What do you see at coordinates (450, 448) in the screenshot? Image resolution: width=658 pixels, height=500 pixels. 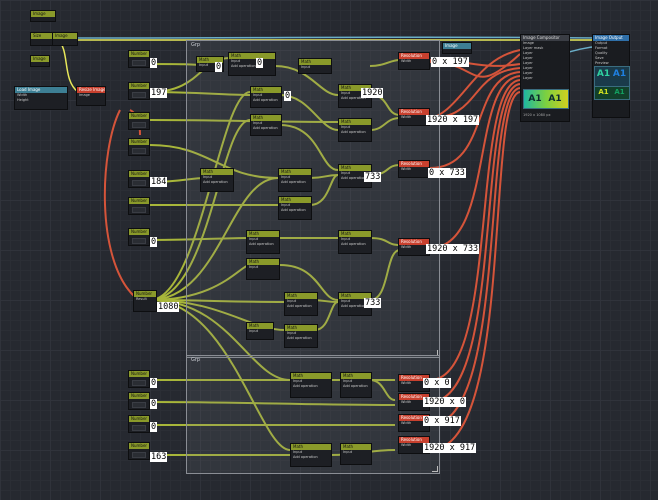 I see `resolution-label: 1920 x 917` at bounding box center [450, 448].